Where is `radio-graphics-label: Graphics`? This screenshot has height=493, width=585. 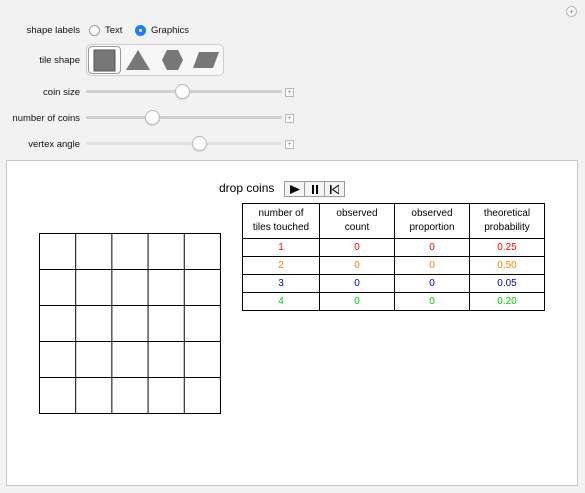 radio-graphics-label: Graphics is located at coordinates (170, 30).